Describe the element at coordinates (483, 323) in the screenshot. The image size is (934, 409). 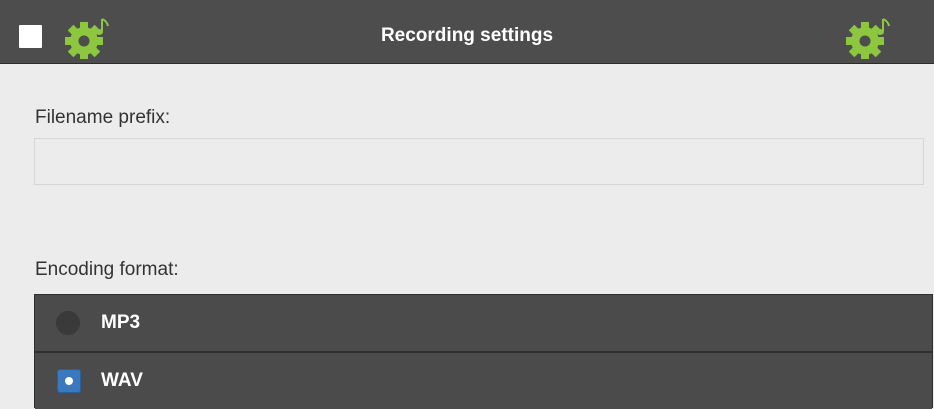
I see `radio-option-mp3: MP3` at that location.